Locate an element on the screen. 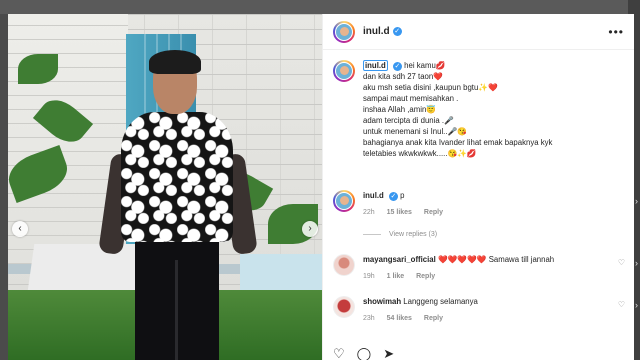 This screenshot has height=360, width=640. view-replies: View replies (3) is located at coordinates (400, 234).